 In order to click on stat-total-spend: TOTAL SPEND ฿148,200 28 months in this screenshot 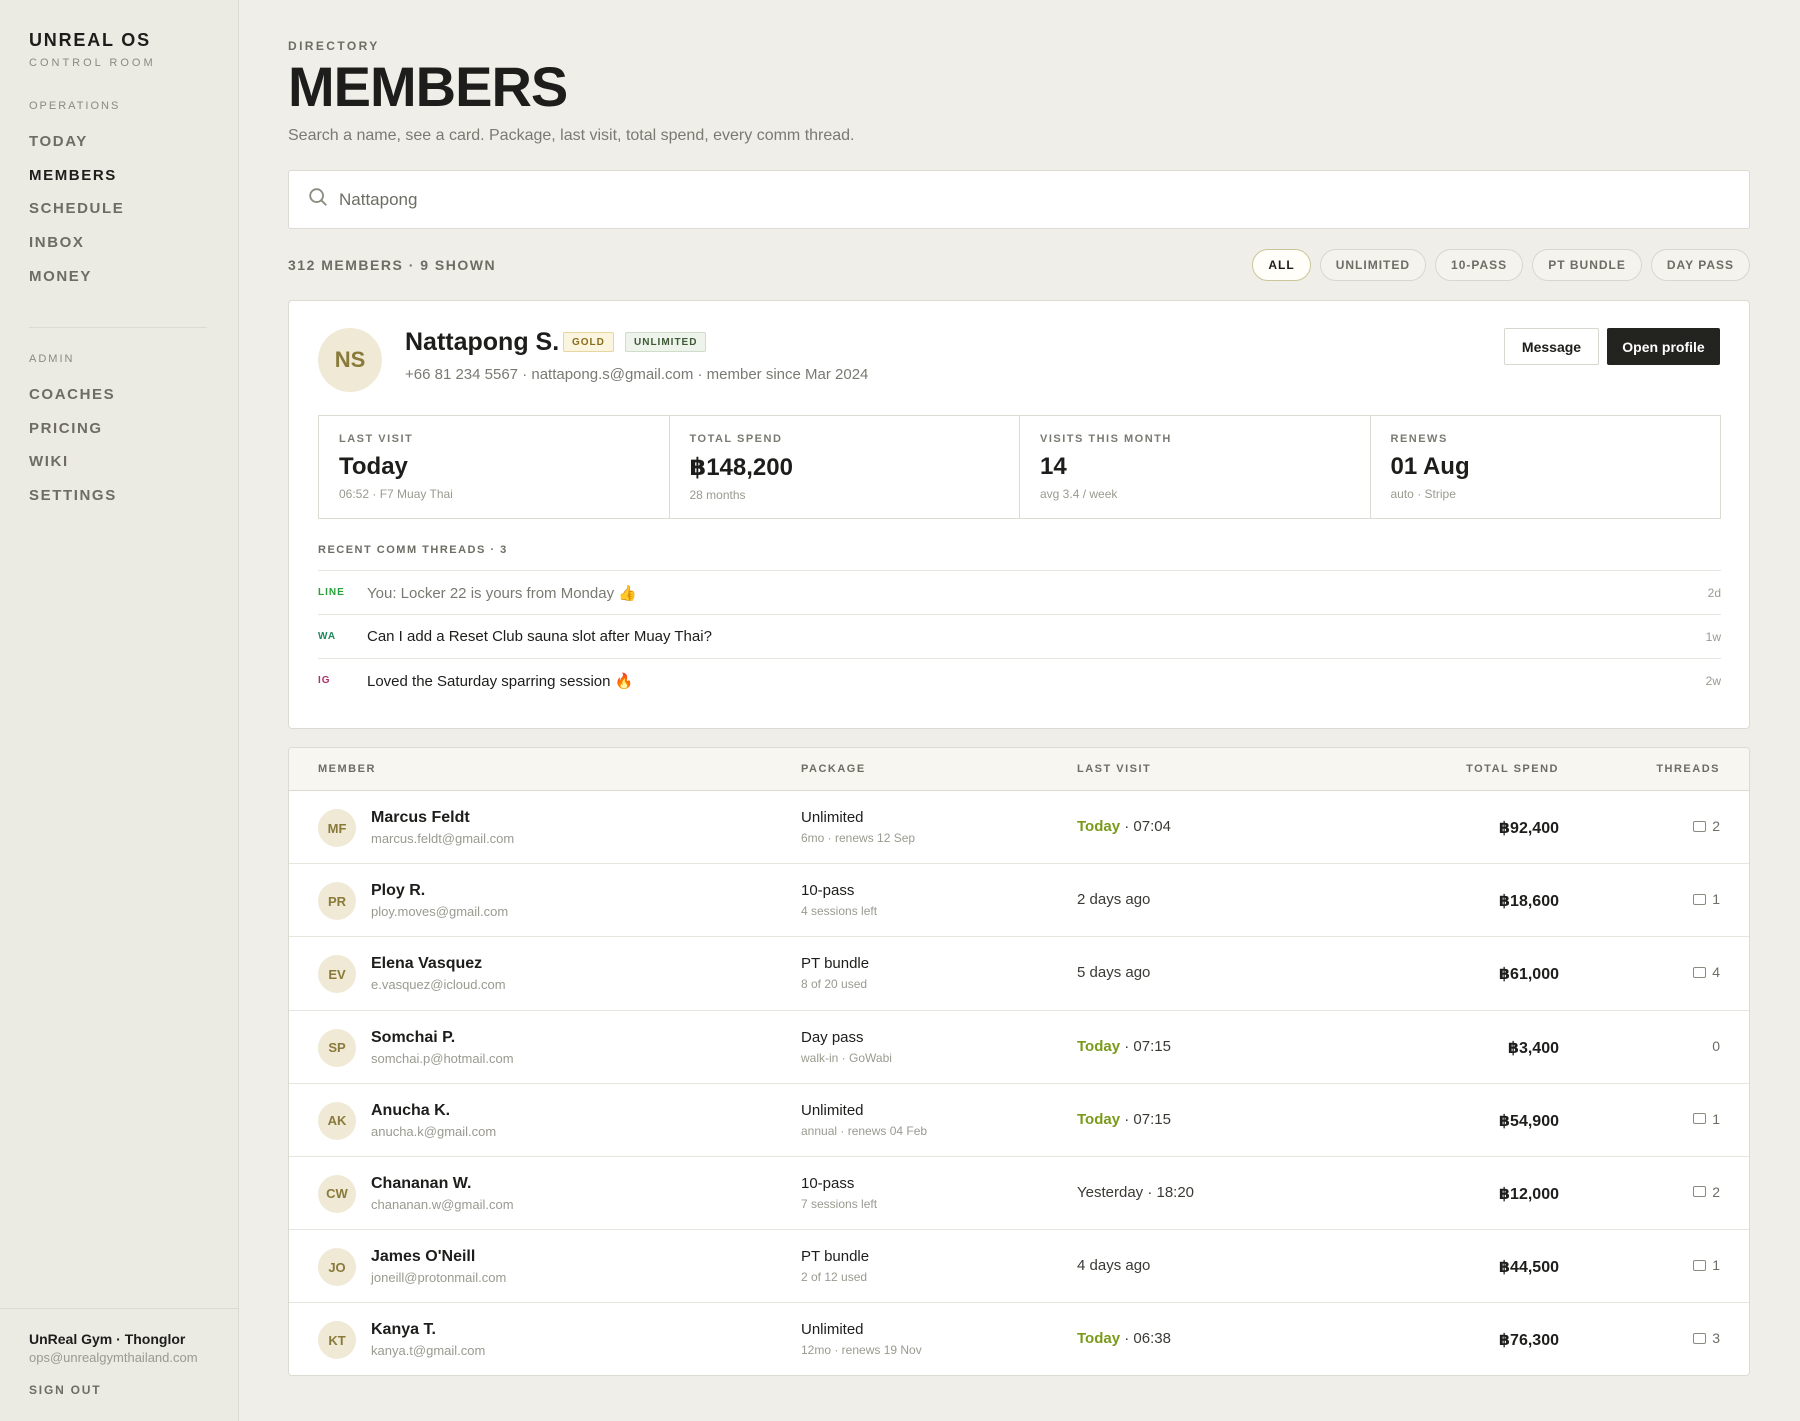, I will do `click(845, 467)`.